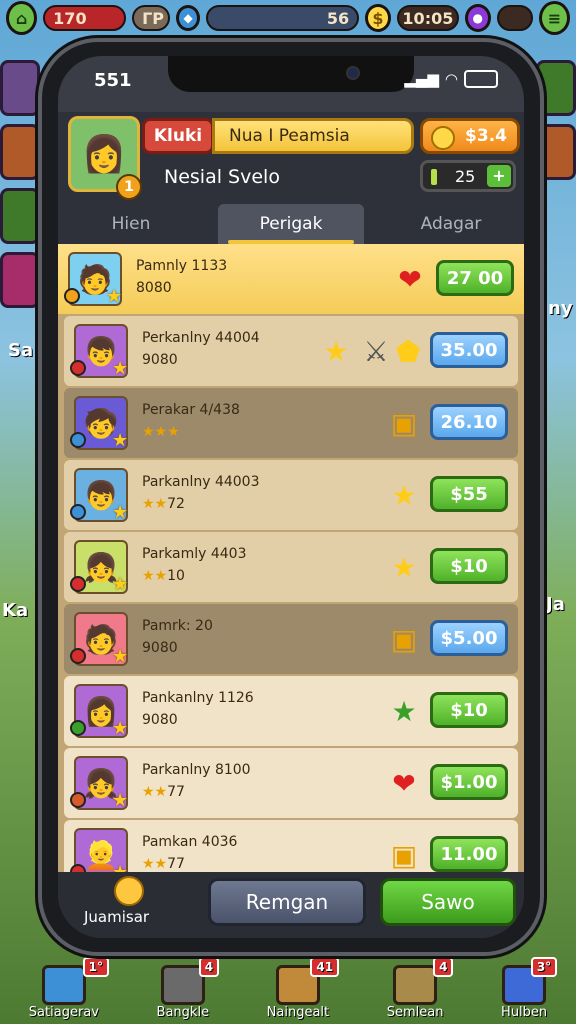  Describe the element at coordinates (303, 988) in the screenshot. I see `bottom-nav-item: 41 Naingealt` at that location.